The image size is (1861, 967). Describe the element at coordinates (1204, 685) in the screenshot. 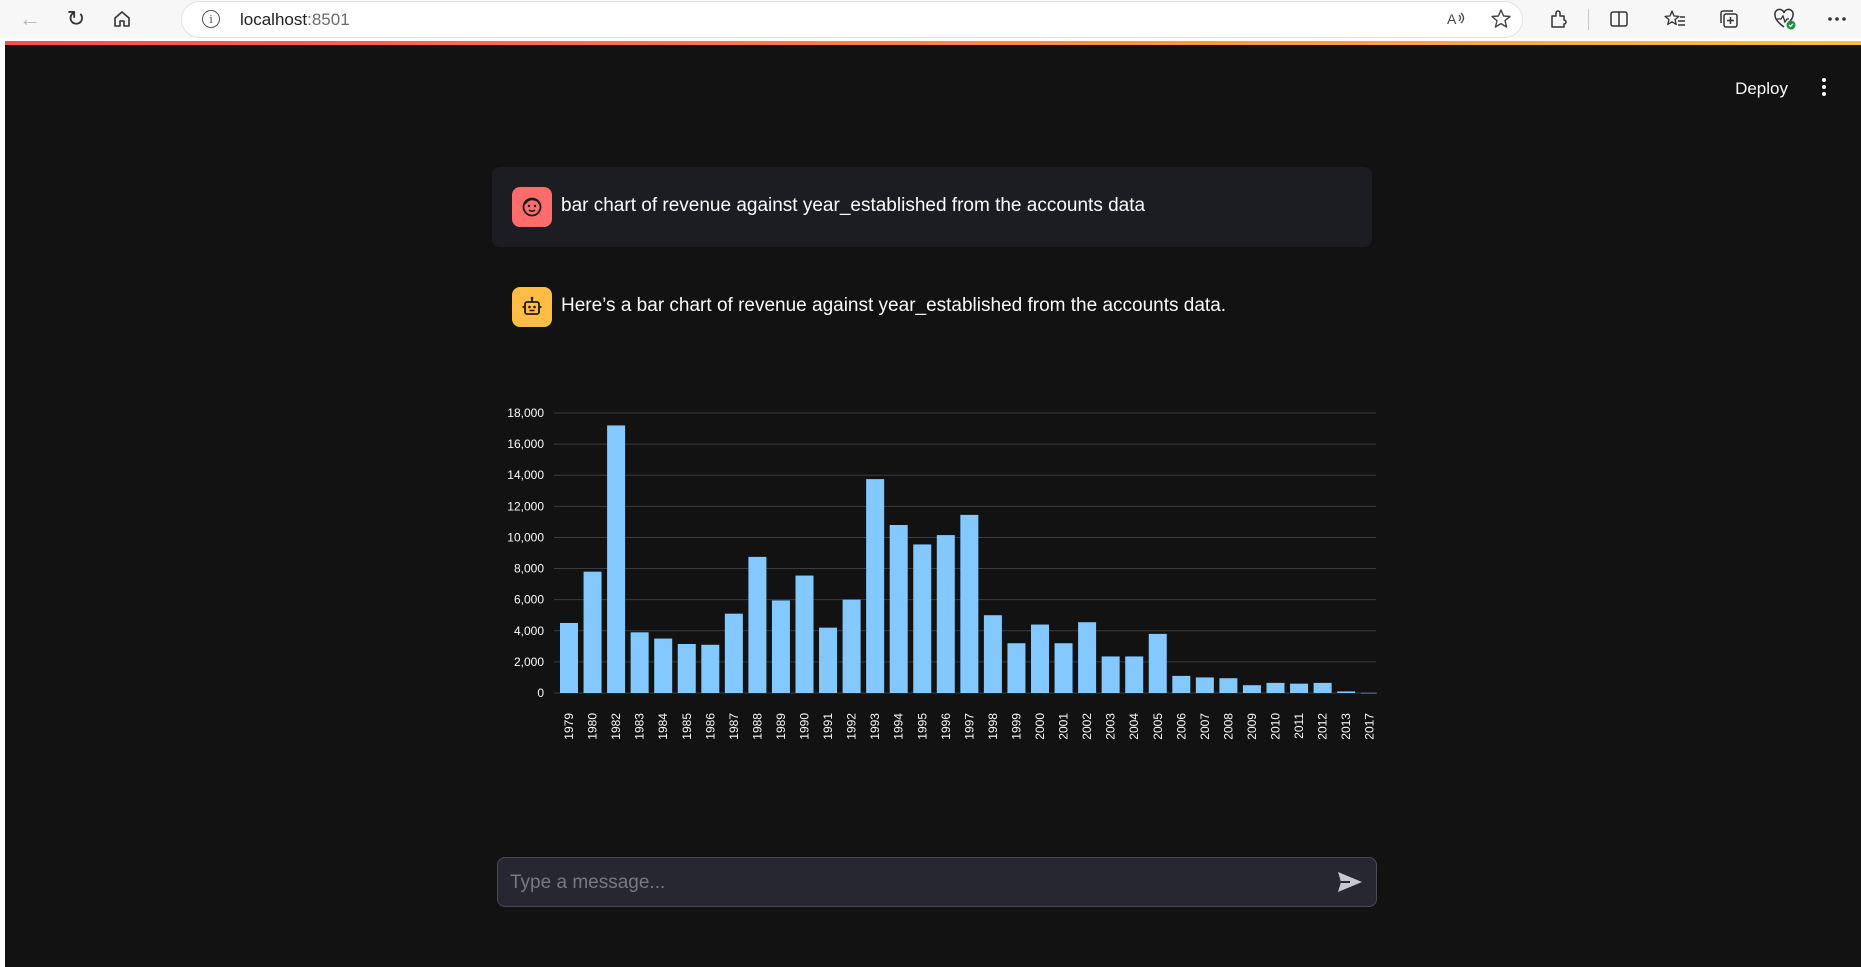

I see `bar-2007` at that location.